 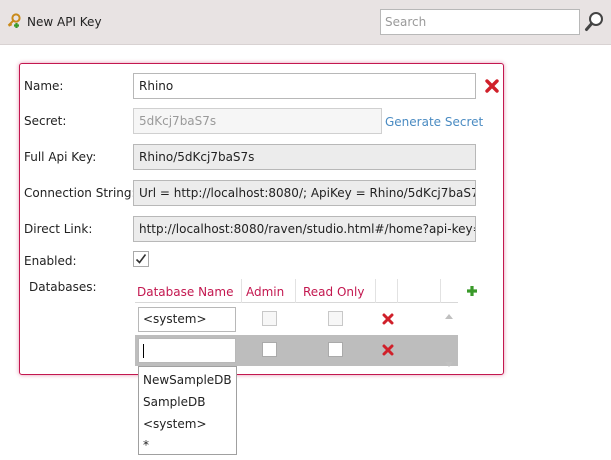 What do you see at coordinates (64, 22) in the screenshot?
I see `new-api-key-label: New API Key` at bounding box center [64, 22].